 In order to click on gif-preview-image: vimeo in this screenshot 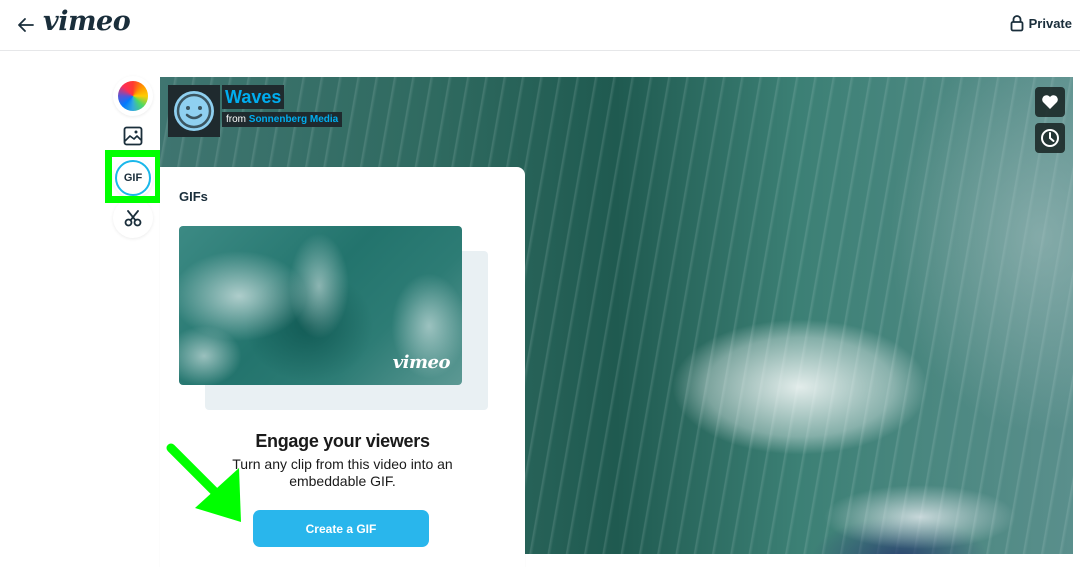, I will do `click(320, 305)`.